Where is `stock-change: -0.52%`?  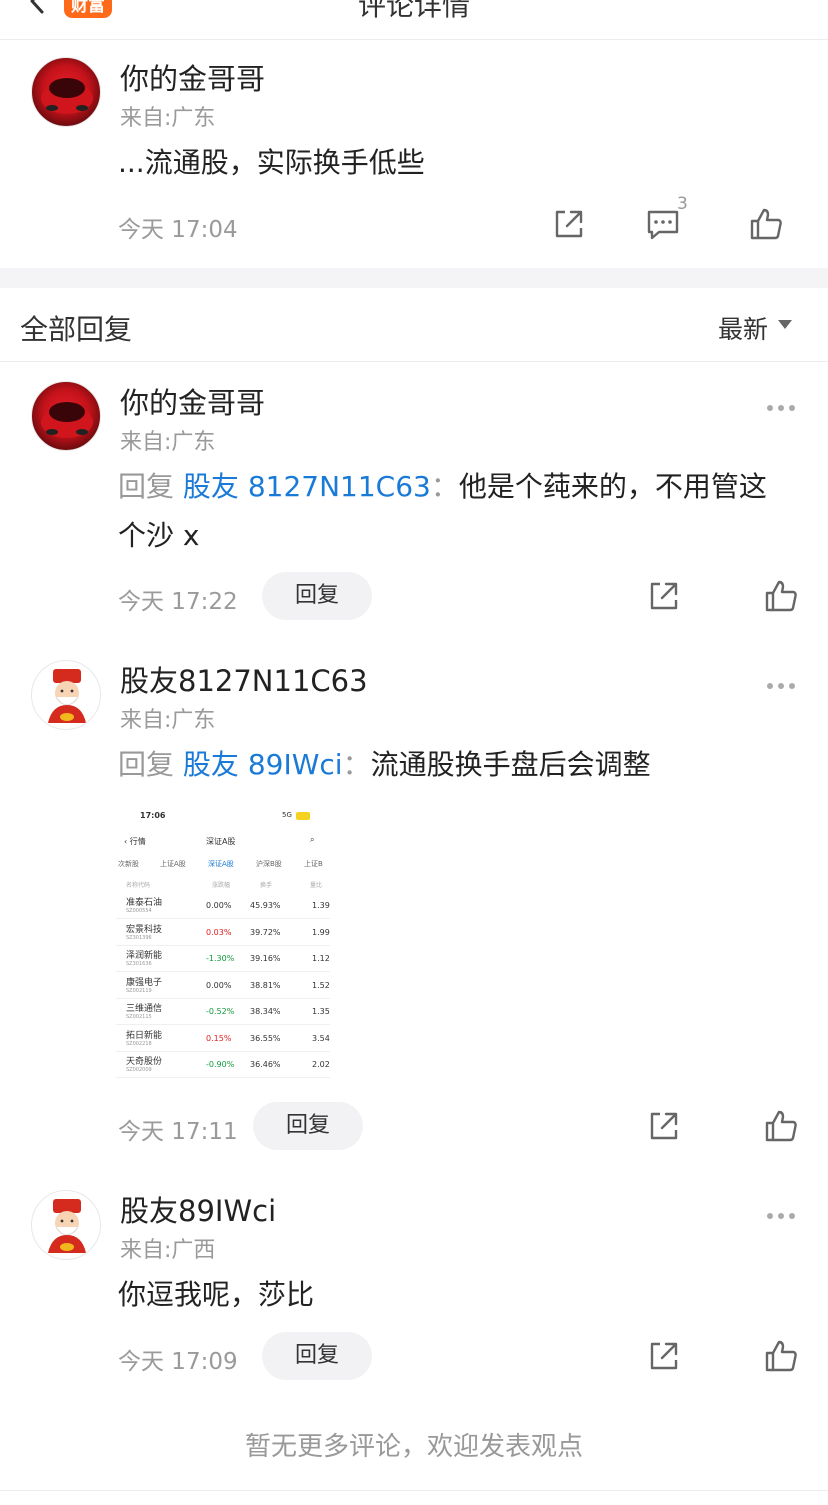 stock-change: -0.52% is located at coordinates (220, 1011).